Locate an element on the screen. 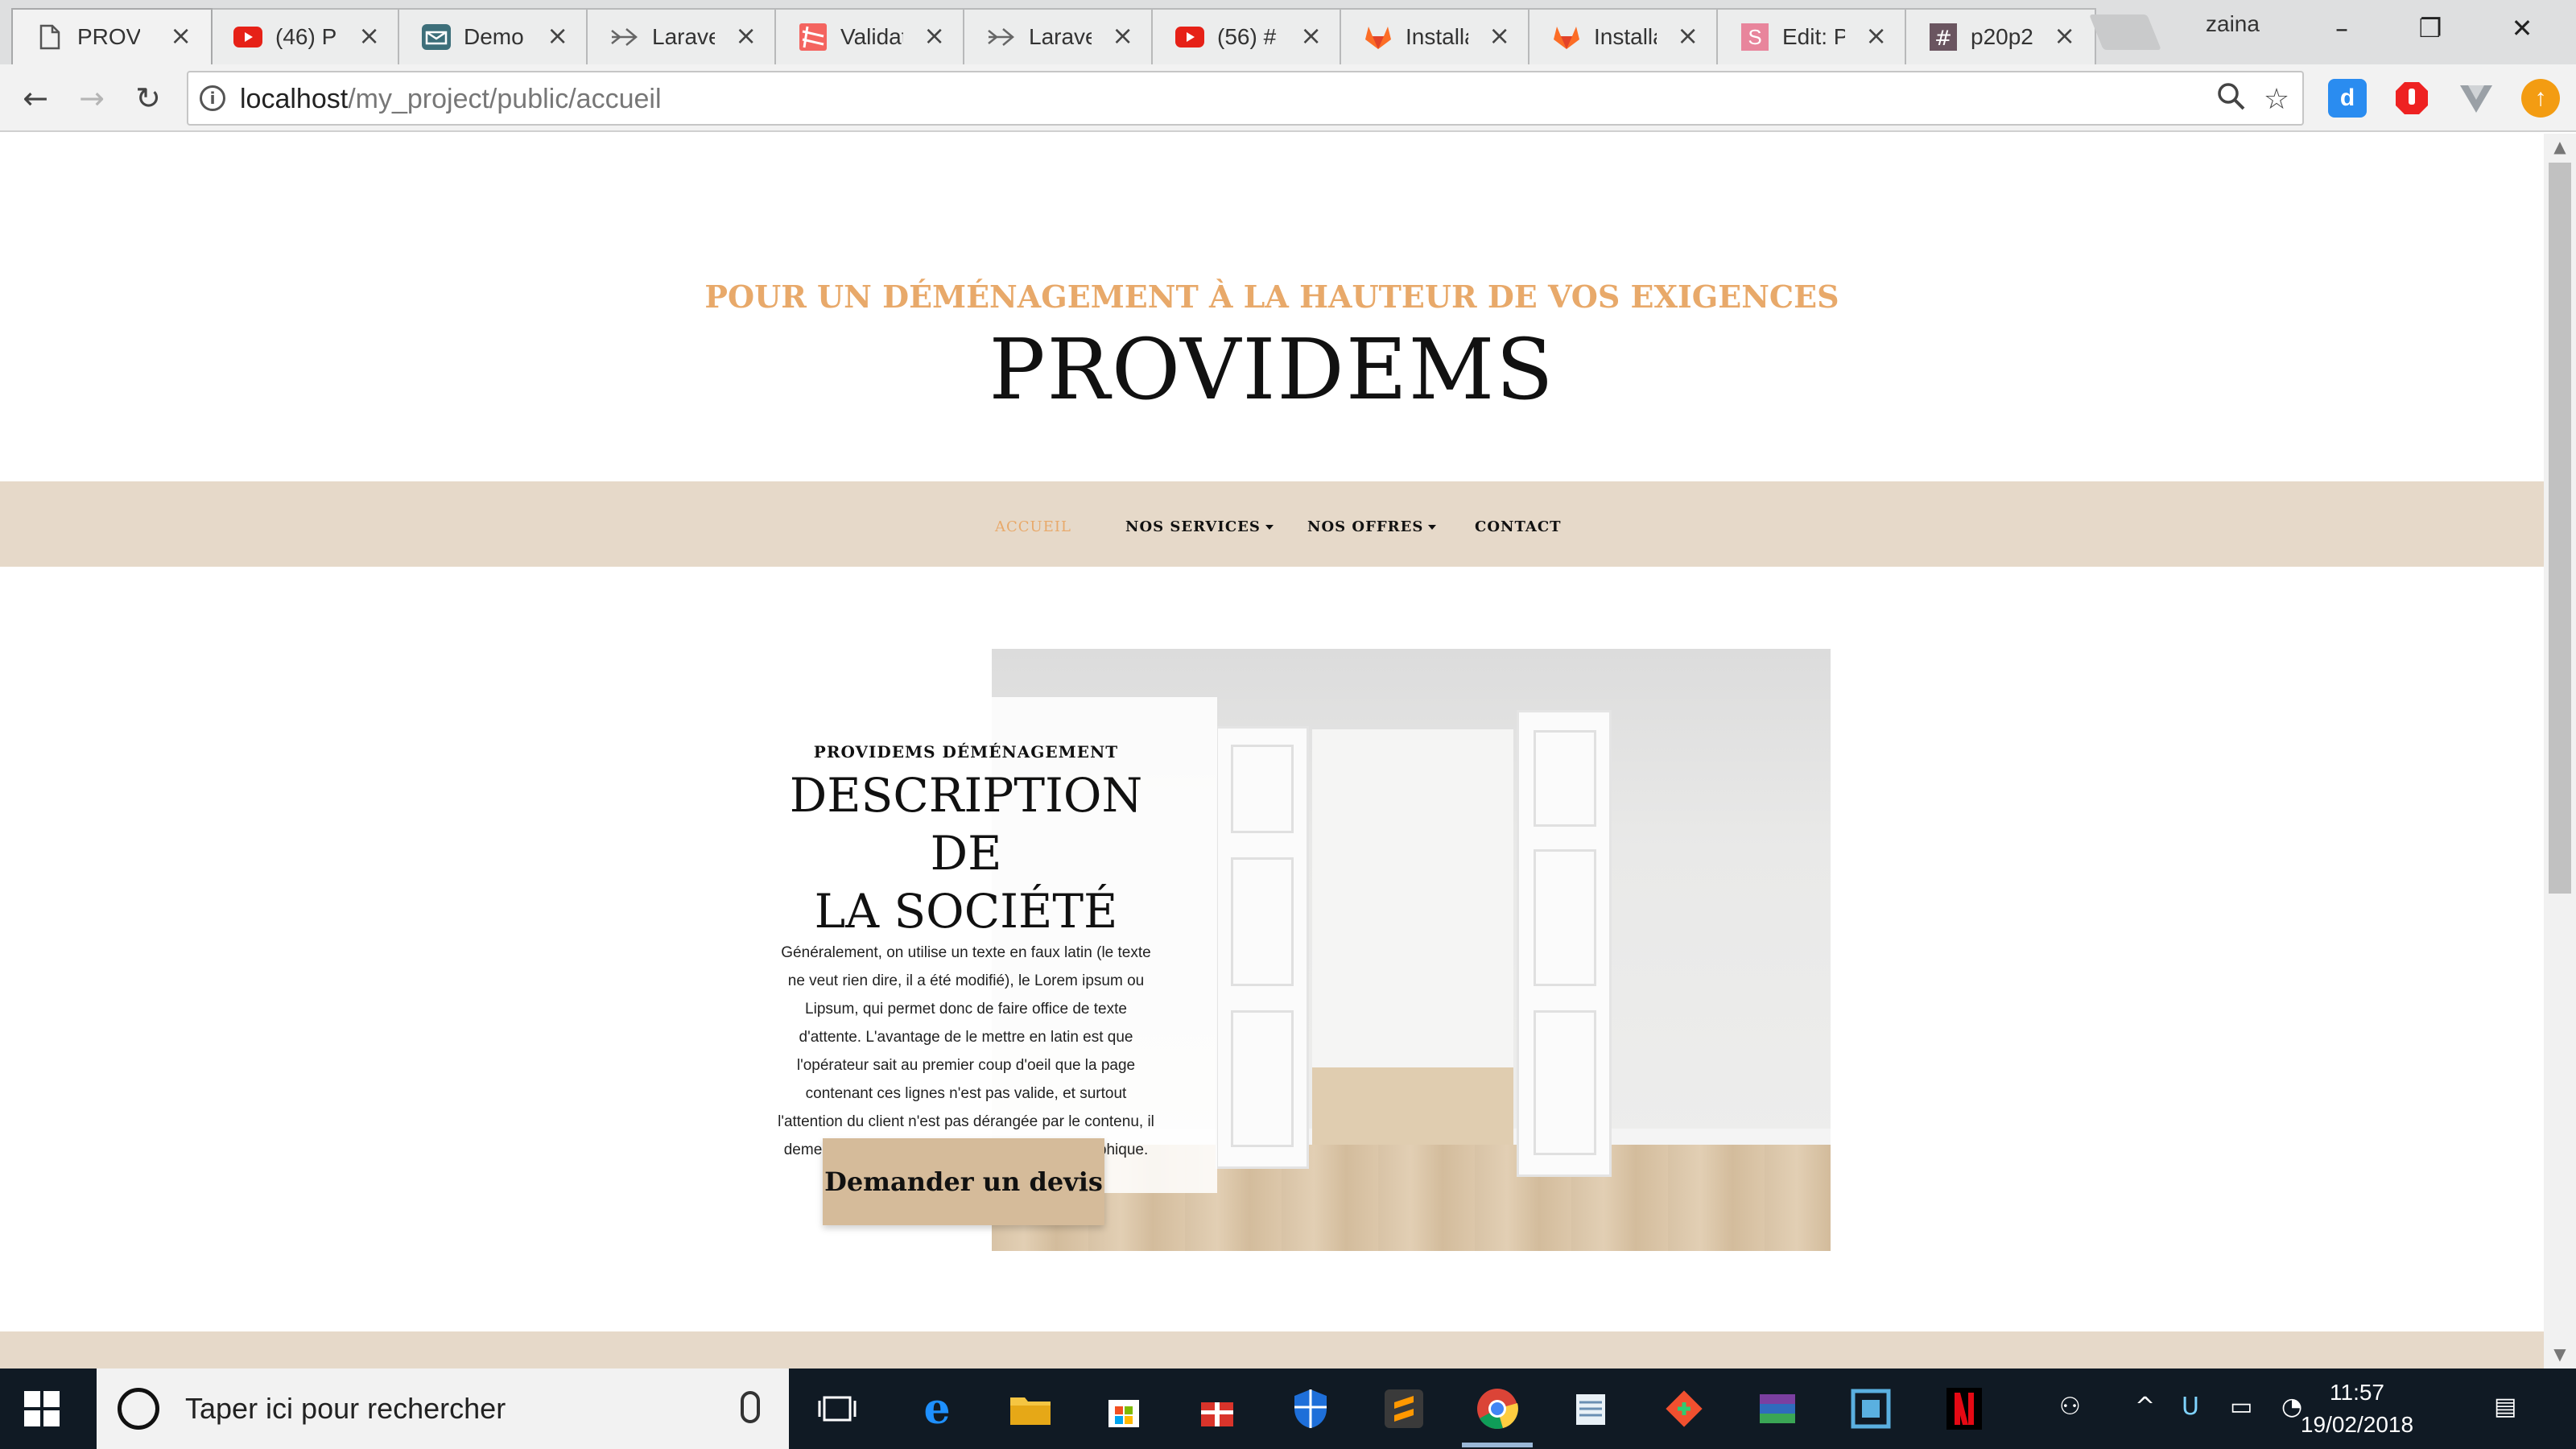 This screenshot has height=1449, width=2576. scroll-down-icon: ▼ is located at coordinates (2560, 1354).